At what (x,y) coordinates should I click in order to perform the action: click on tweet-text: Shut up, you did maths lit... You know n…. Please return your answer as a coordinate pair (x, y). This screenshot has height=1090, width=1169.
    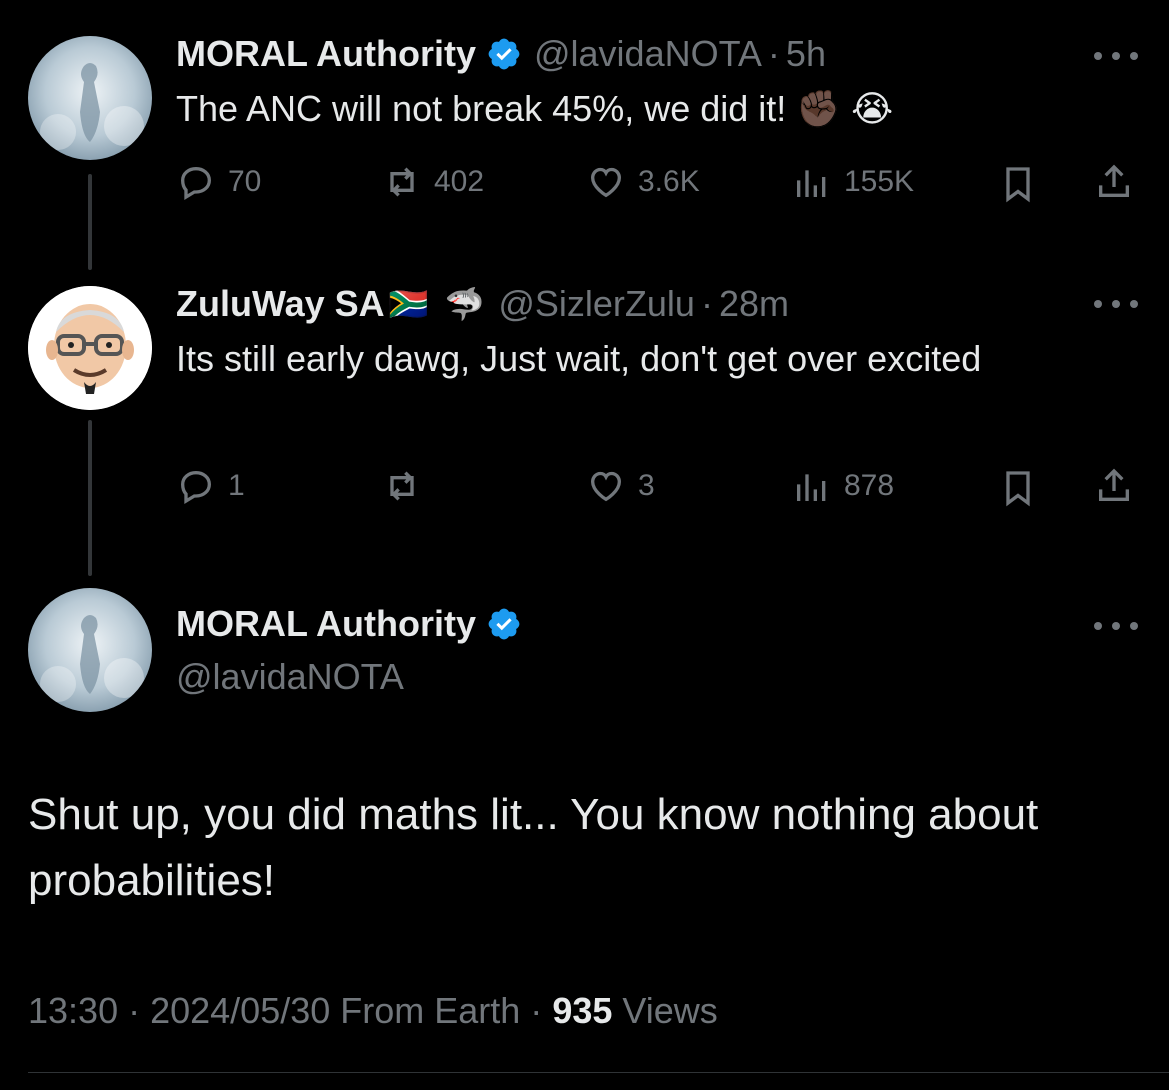
    Looking at the image, I should click on (533, 847).